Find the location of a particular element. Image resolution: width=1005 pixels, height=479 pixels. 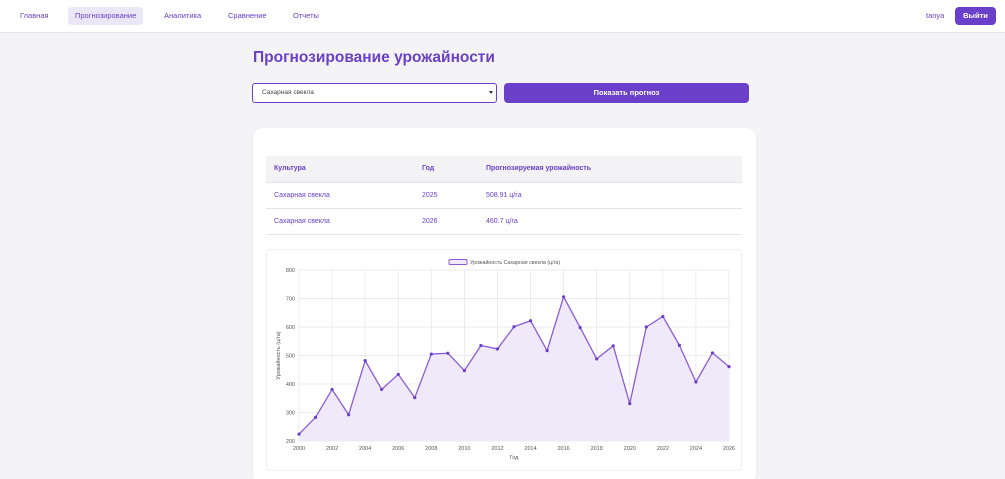

x-tick-label: 2010 is located at coordinates (464, 449).